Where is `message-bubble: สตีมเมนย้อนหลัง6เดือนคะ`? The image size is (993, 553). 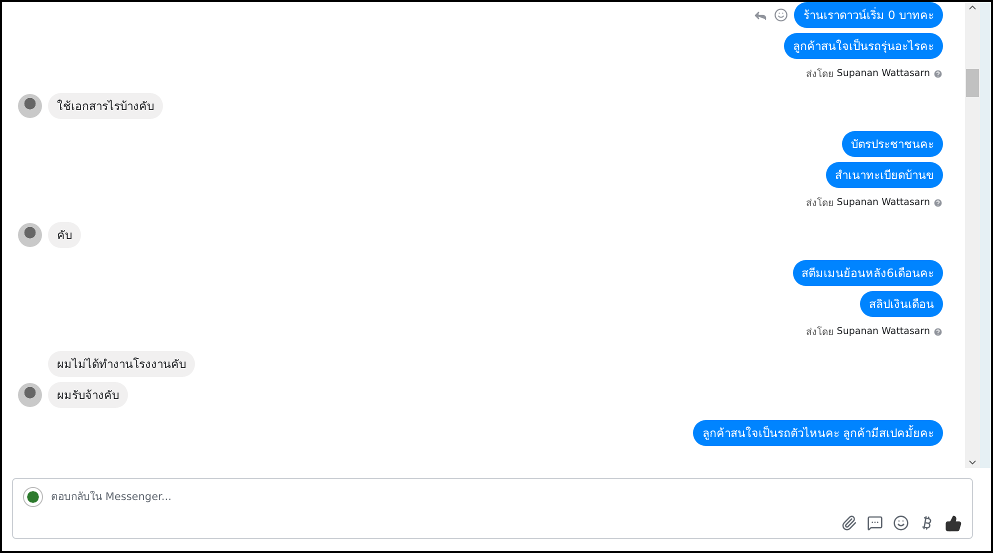 message-bubble: สตีมเมนย้อนหลัง6เดือนคะ is located at coordinates (867, 273).